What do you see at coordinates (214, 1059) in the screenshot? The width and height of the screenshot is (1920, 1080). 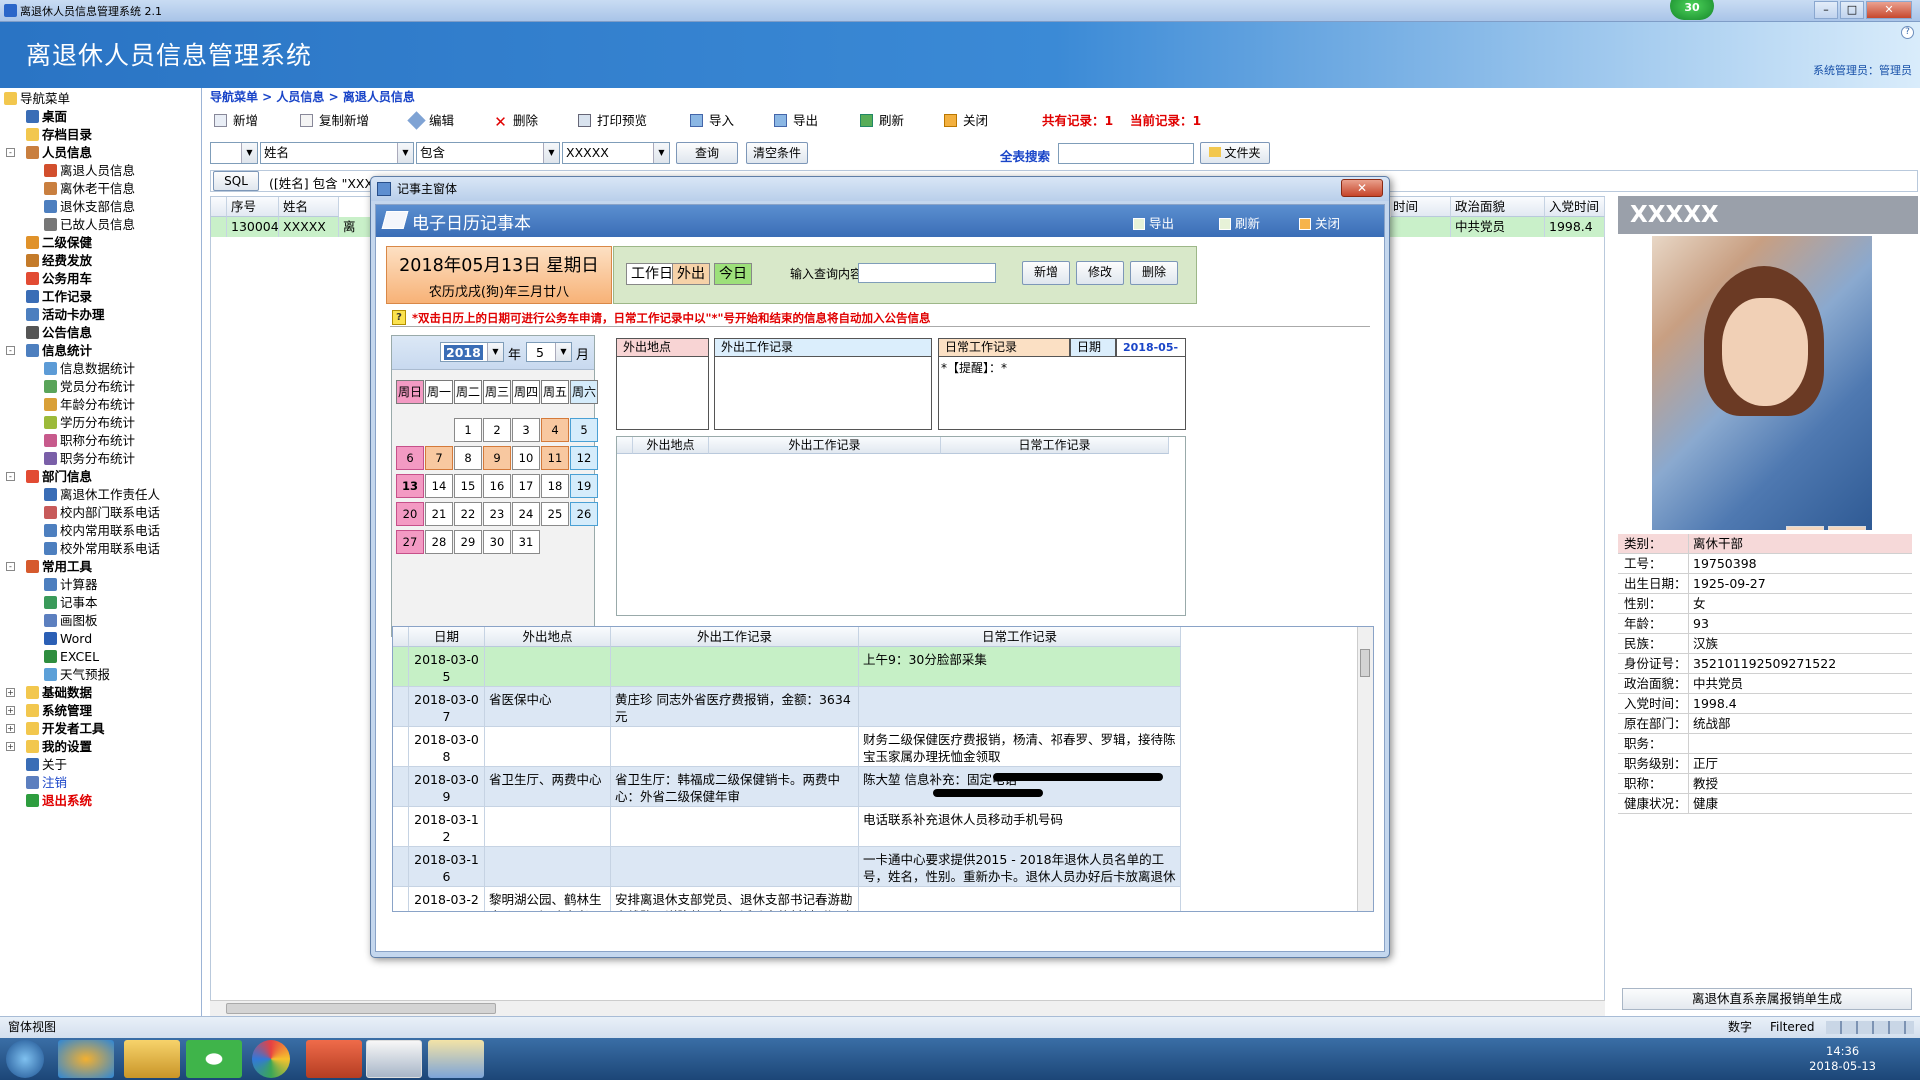 I see `browser-icon` at bounding box center [214, 1059].